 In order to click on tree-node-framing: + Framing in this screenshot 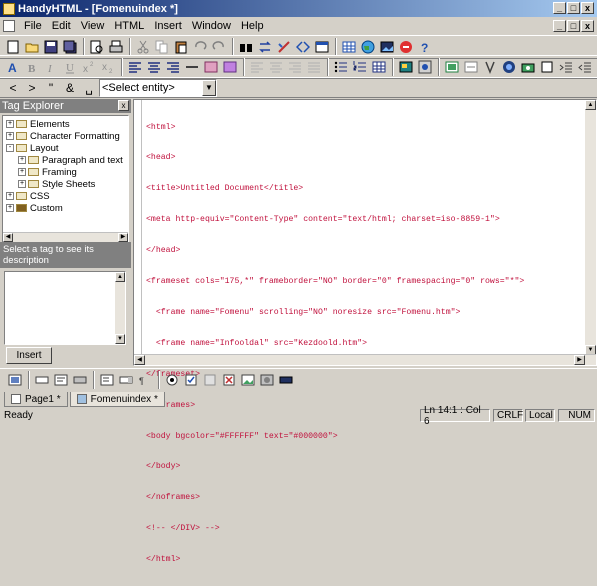, I will do `click(47, 172)`.